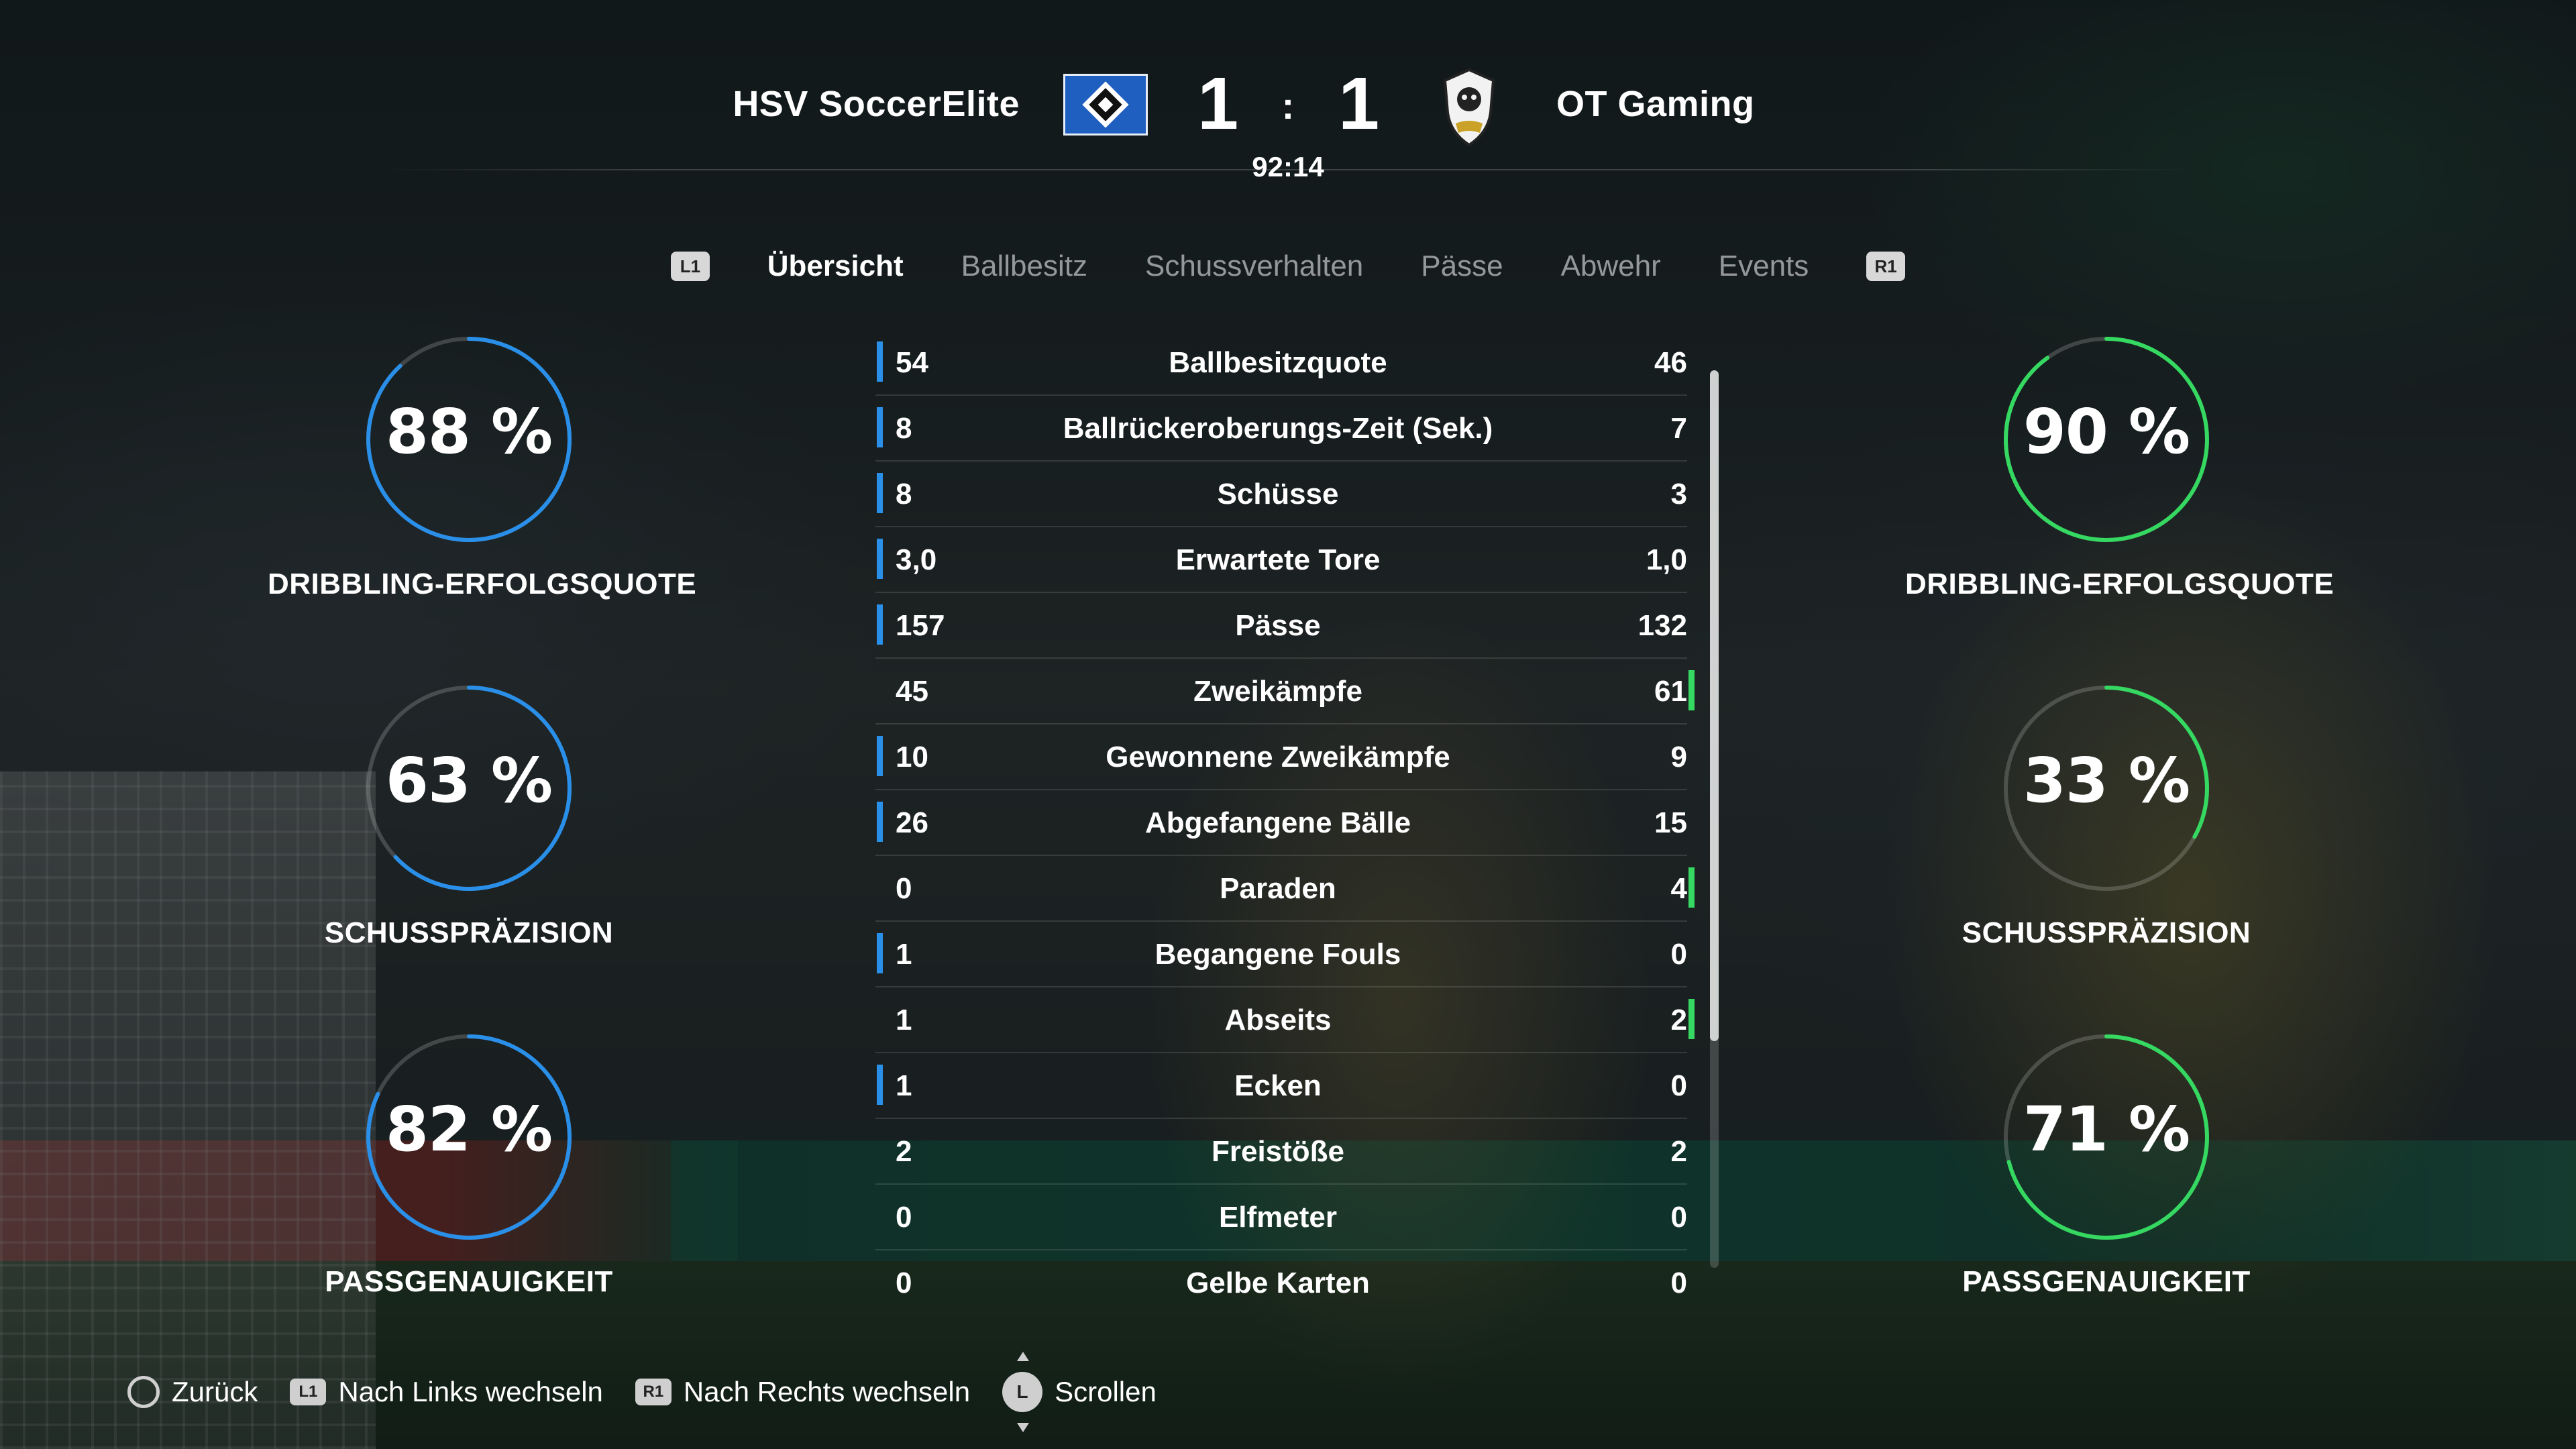 The width and height of the screenshot is (2576, 1449). I want to click on home-score: 1, so click(1218, 103).